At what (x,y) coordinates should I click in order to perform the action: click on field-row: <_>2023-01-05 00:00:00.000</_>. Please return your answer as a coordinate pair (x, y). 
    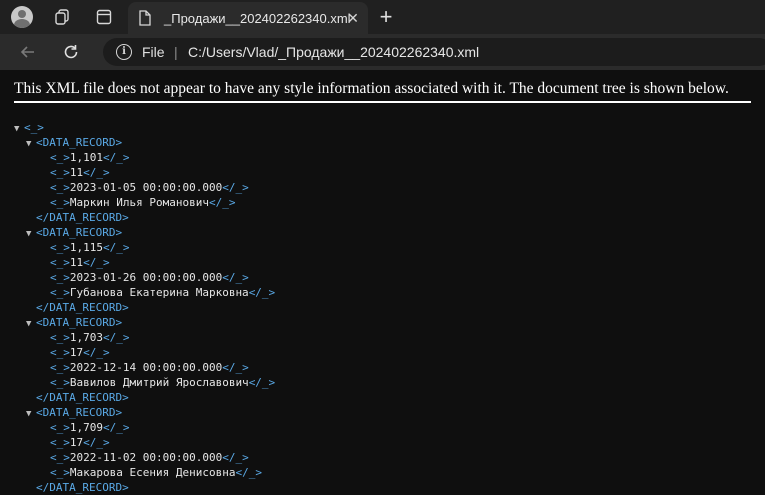
    Looking at the image, I should click on (149, 187).